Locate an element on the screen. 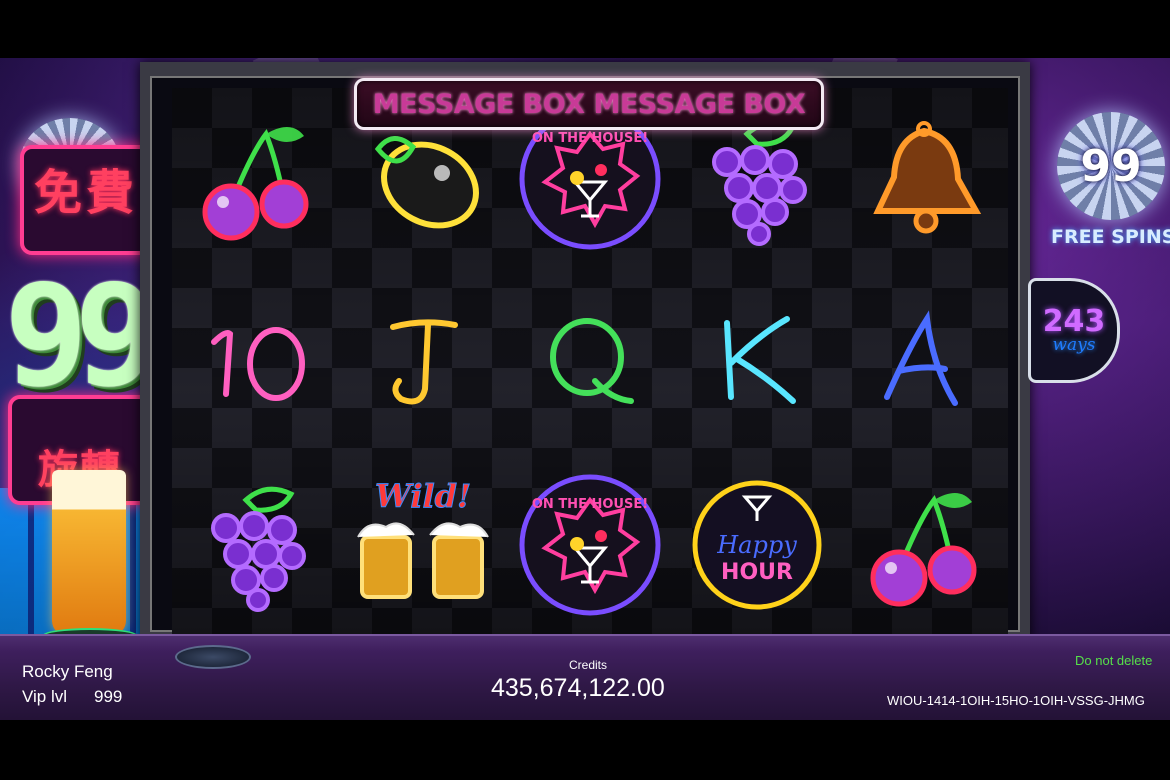 The image size is (1170, 780). message-box-text: MESSAGE BOX MESSAGE BOX is located at coordinates (589, 104).